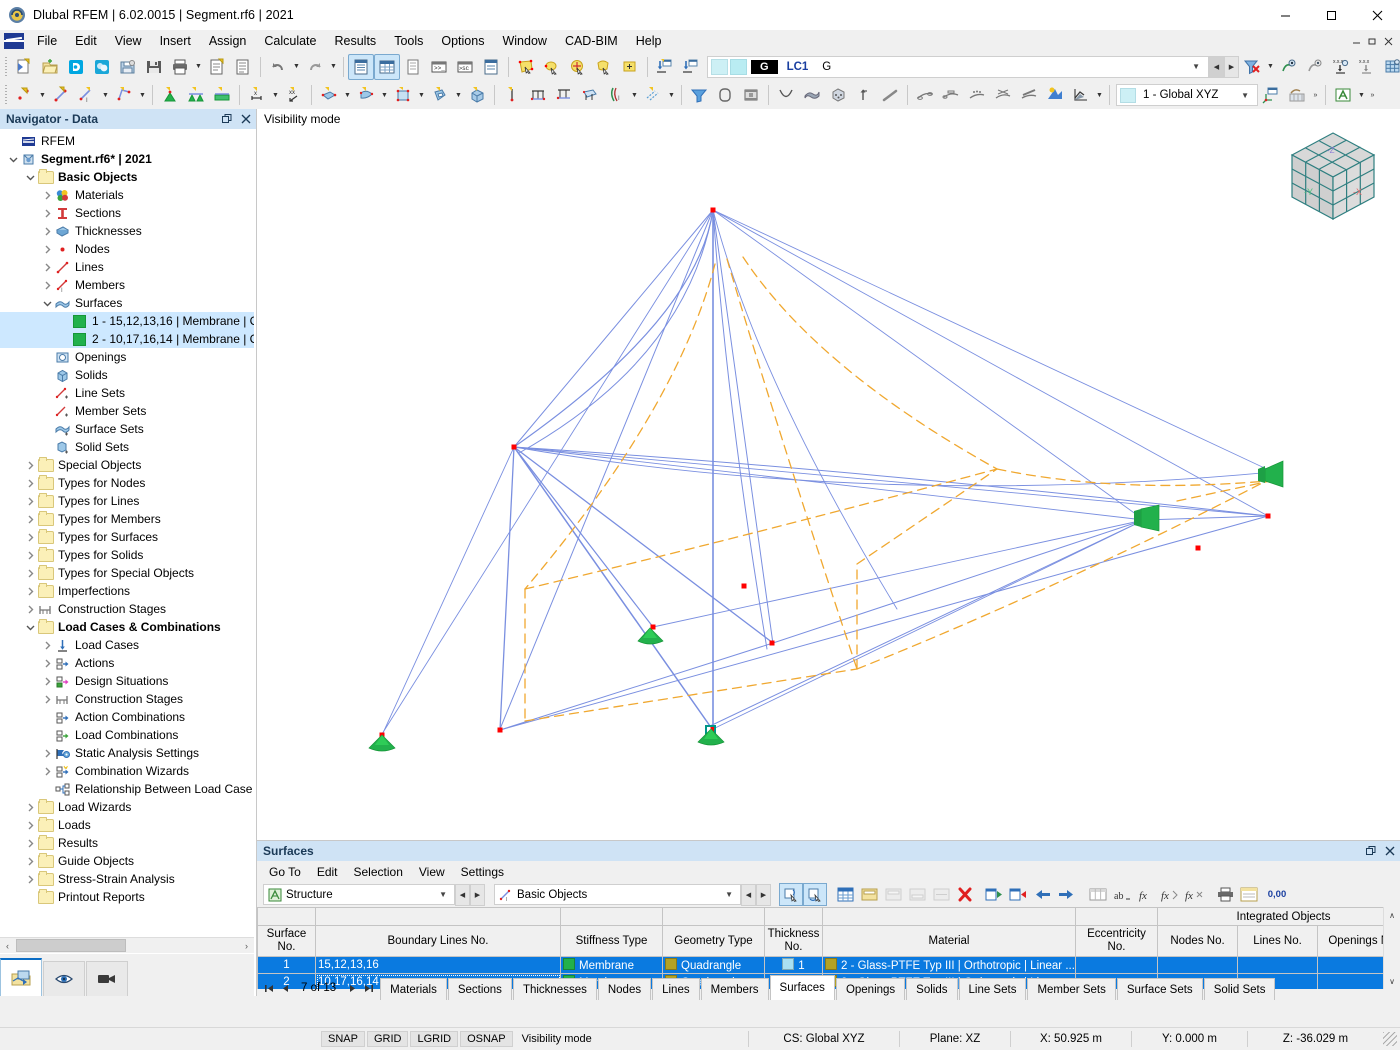 The width and height of the screenshot is (1400, 1050). What do you see at coordinates (1081, 95) in the screenshot?
I see `result-chart-icon` at bounding box center [1081, 95].